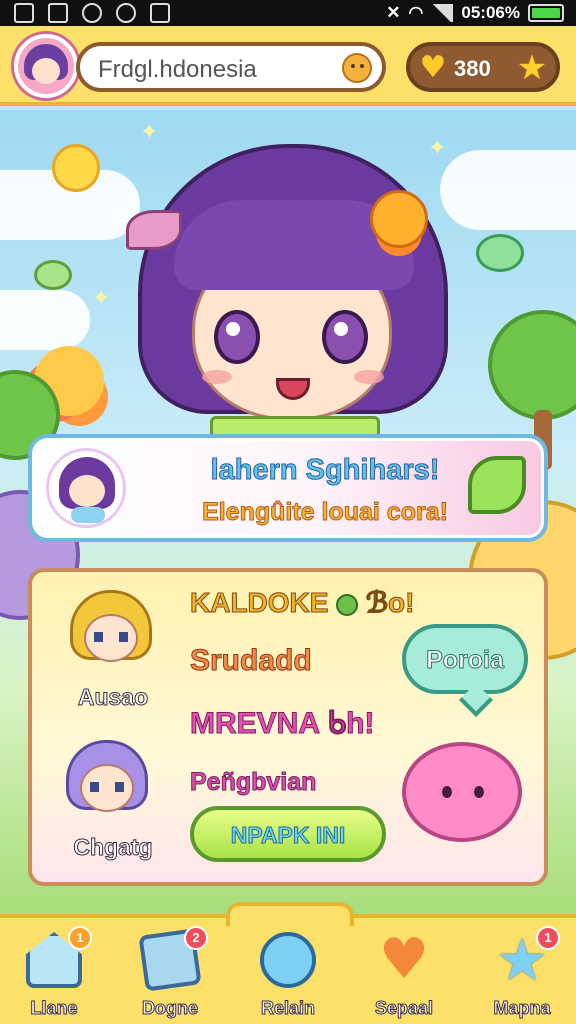 The height and width of the screenshot is (1024, 576). Describe the element at coordinates (196, 938) in the screenshot. I see `notification-badge: 2` at that location.